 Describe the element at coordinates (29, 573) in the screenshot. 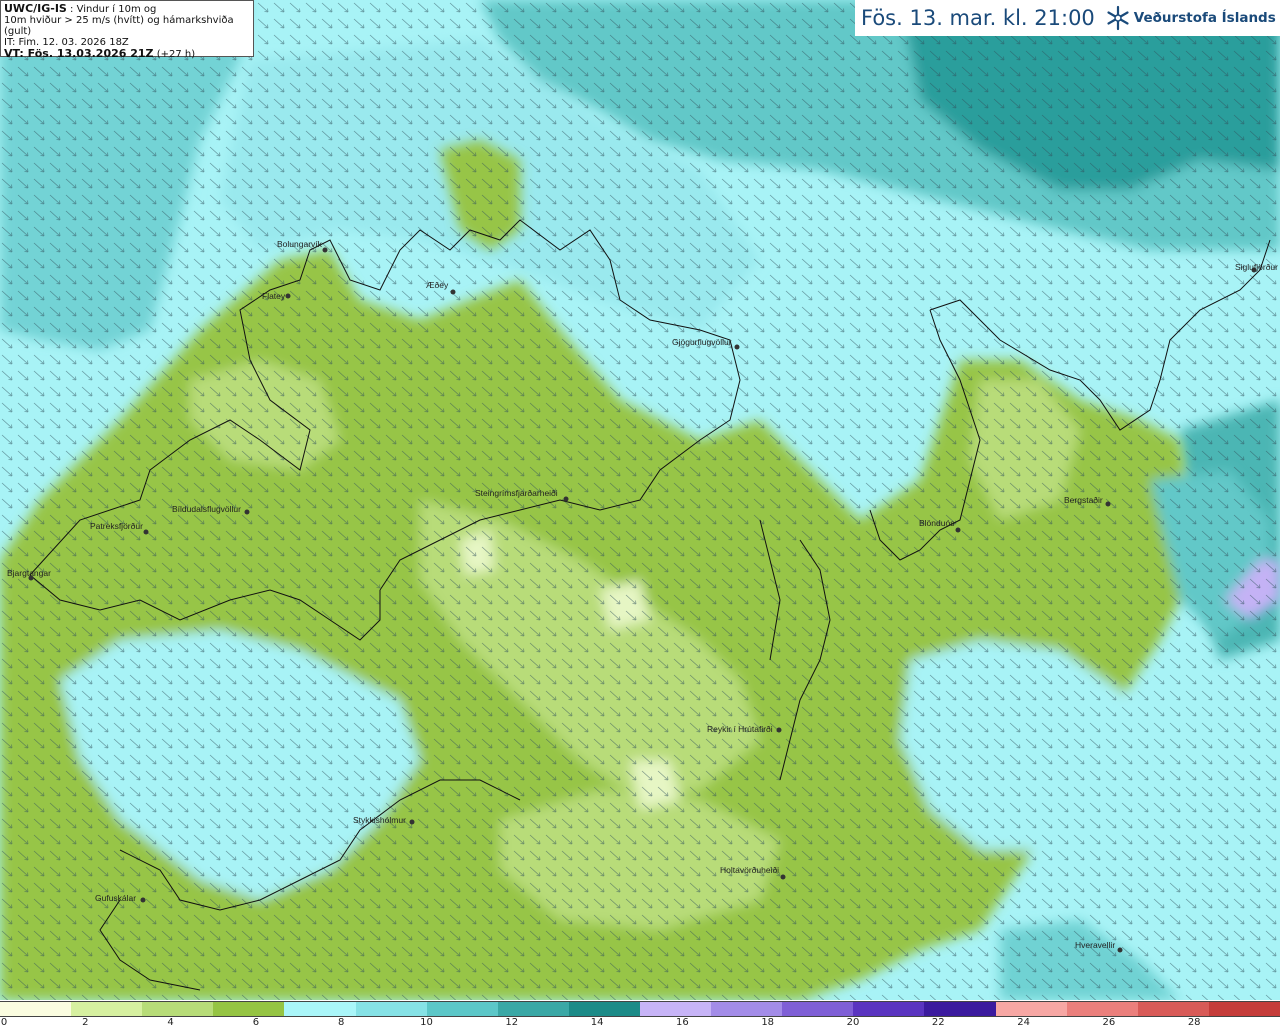

I see `place-label: Bjargtangar` at that location.